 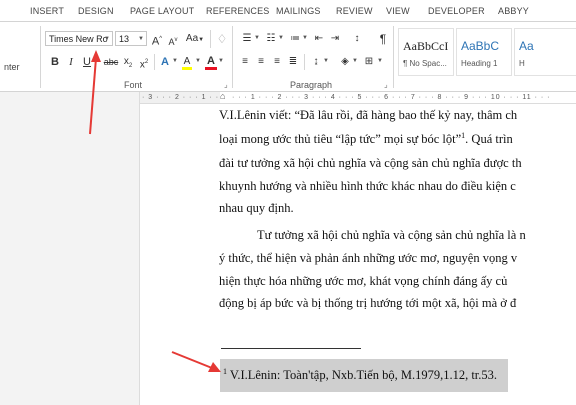 What do you see at coordinates (357, 39) in the screenshot?
I see `sort-icon: ↕` at bounding box center [357, 39].